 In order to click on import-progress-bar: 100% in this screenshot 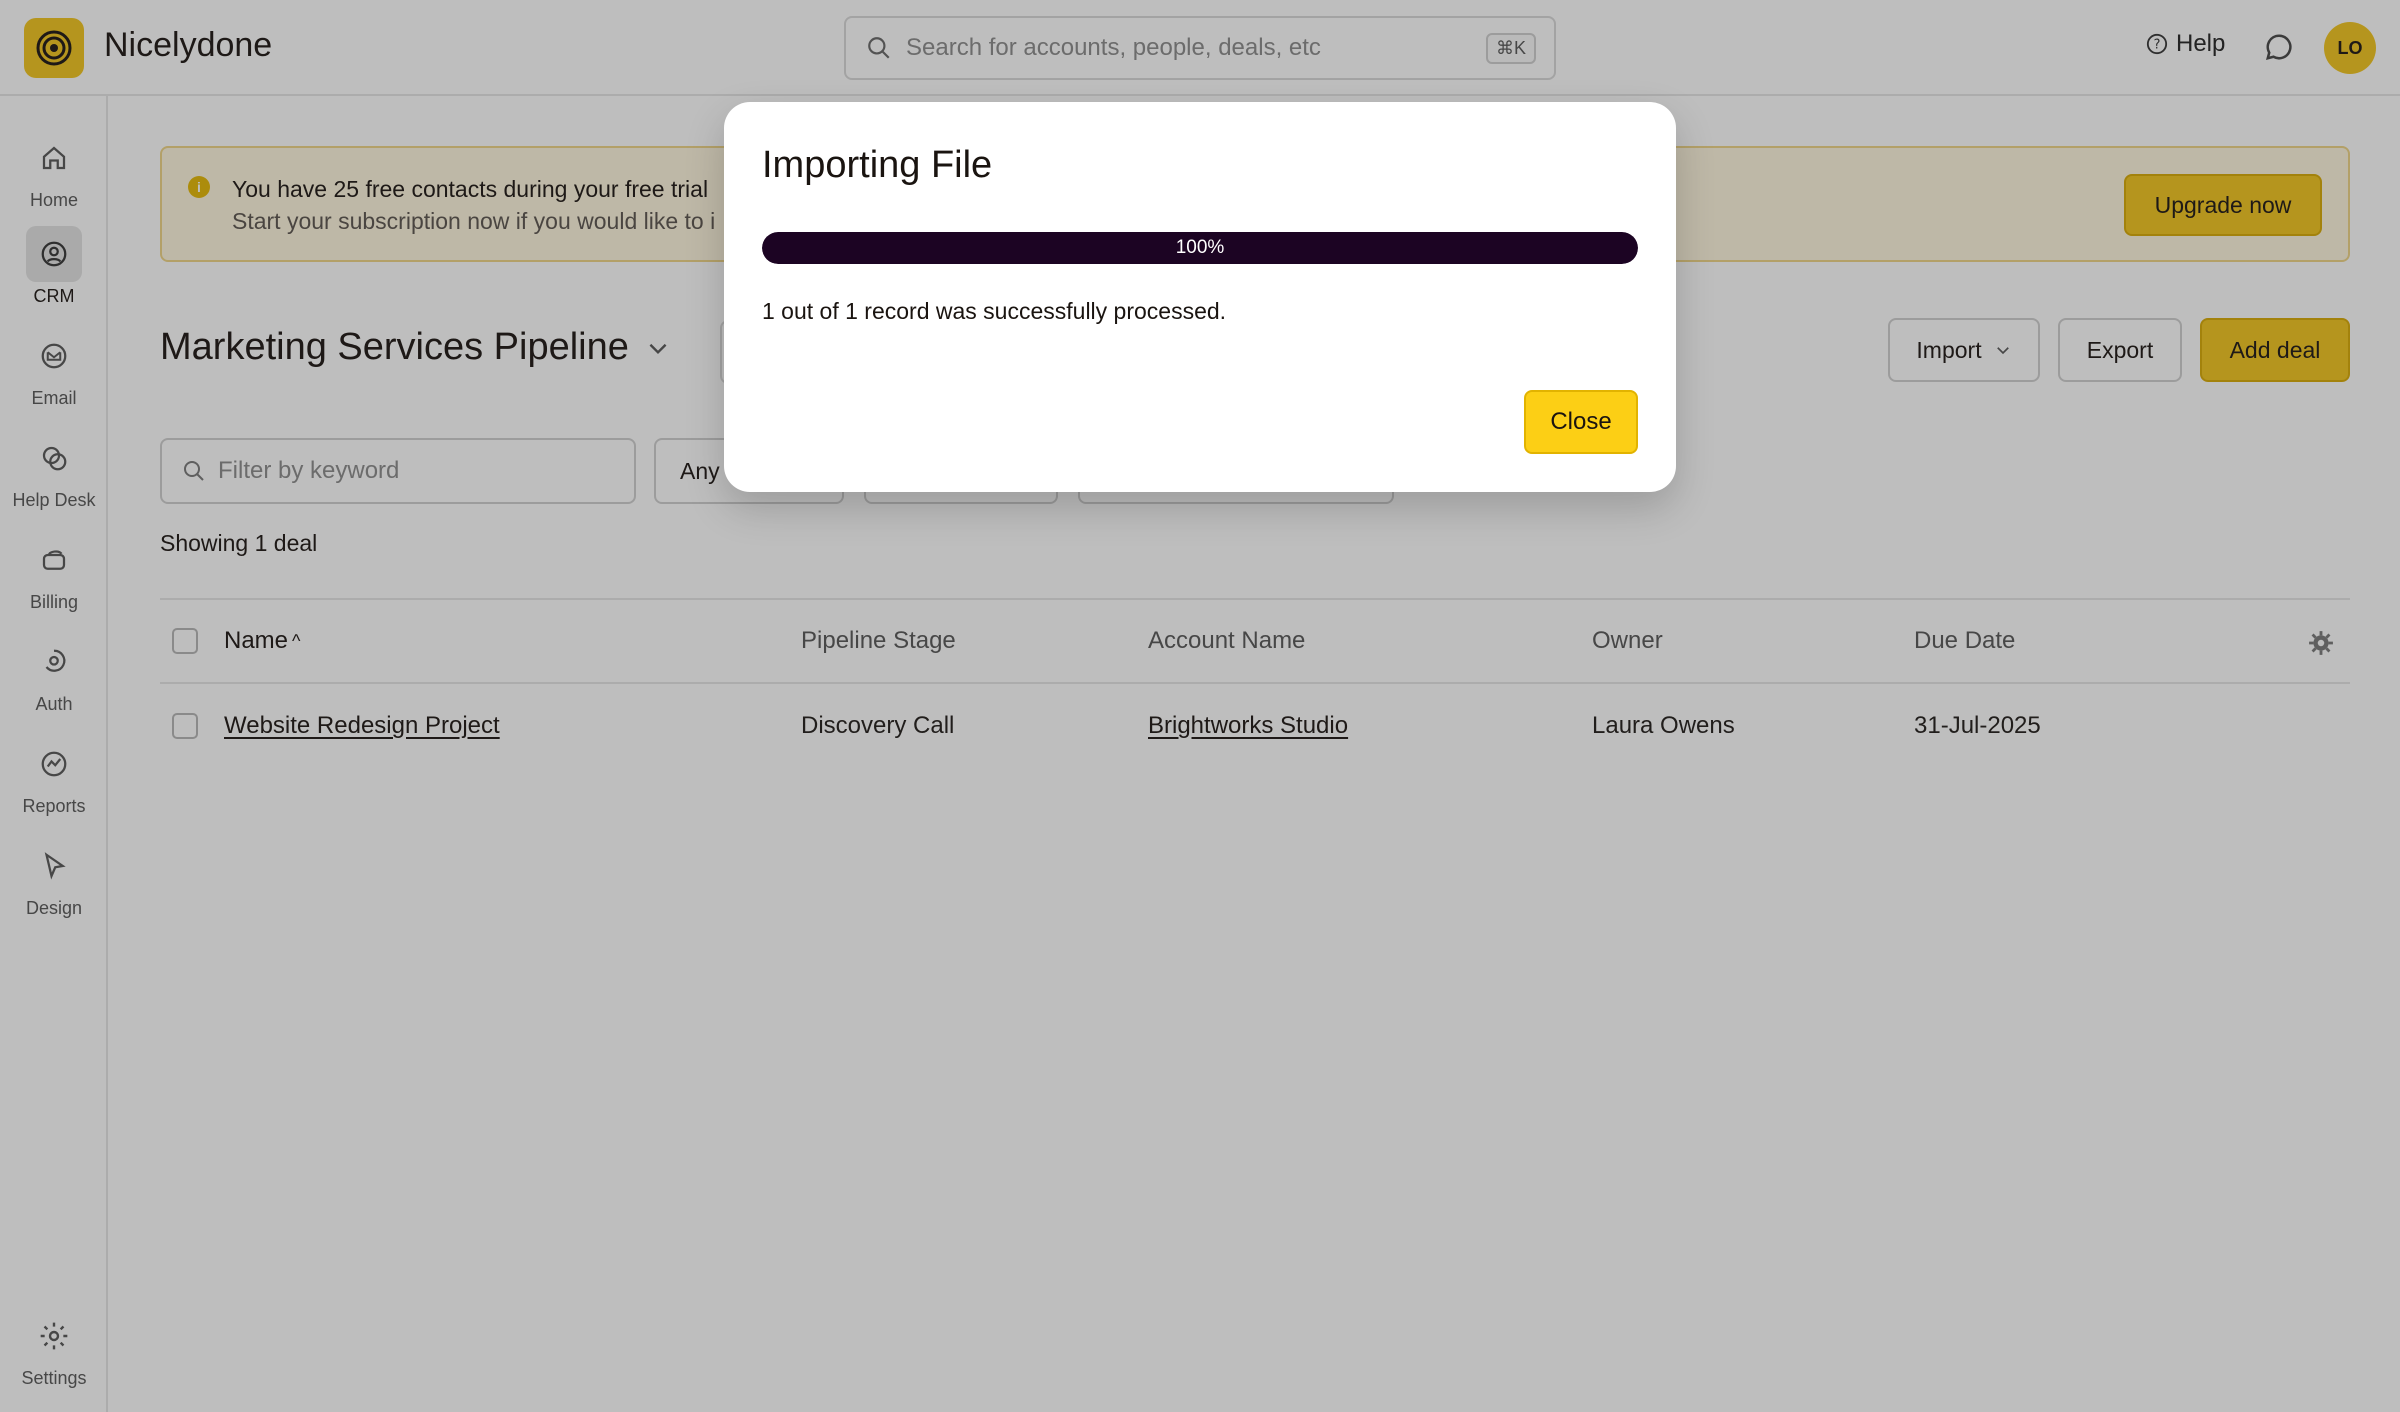, I will do `click(1200, 248)`.